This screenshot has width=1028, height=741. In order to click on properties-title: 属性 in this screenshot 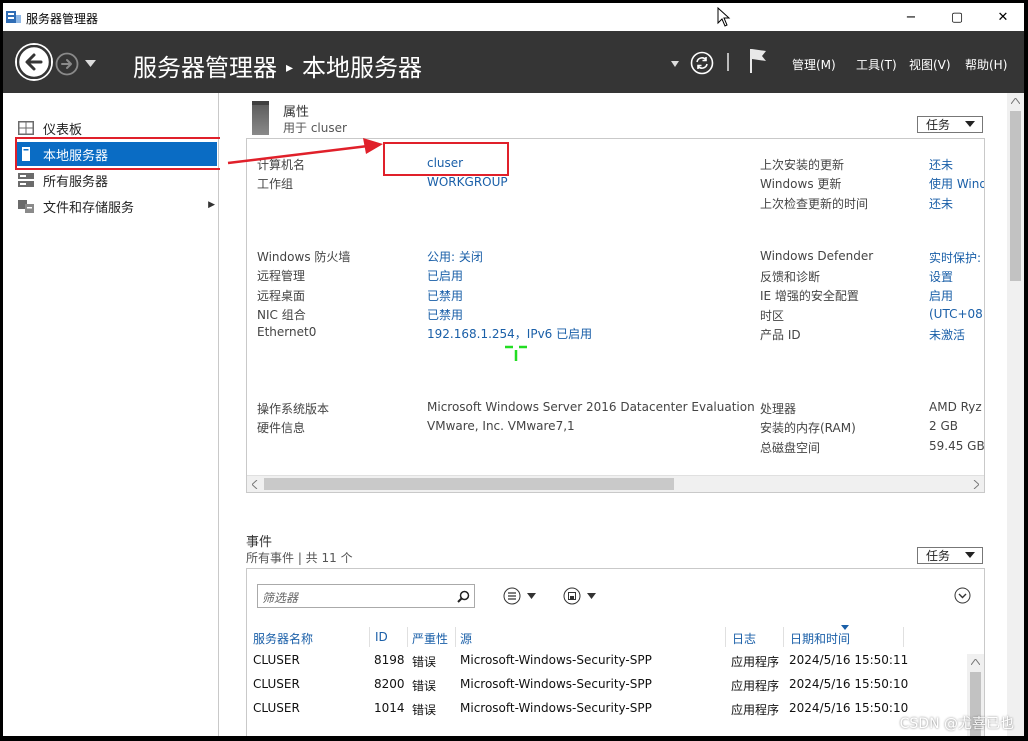, I will do `click(296, 112)`.